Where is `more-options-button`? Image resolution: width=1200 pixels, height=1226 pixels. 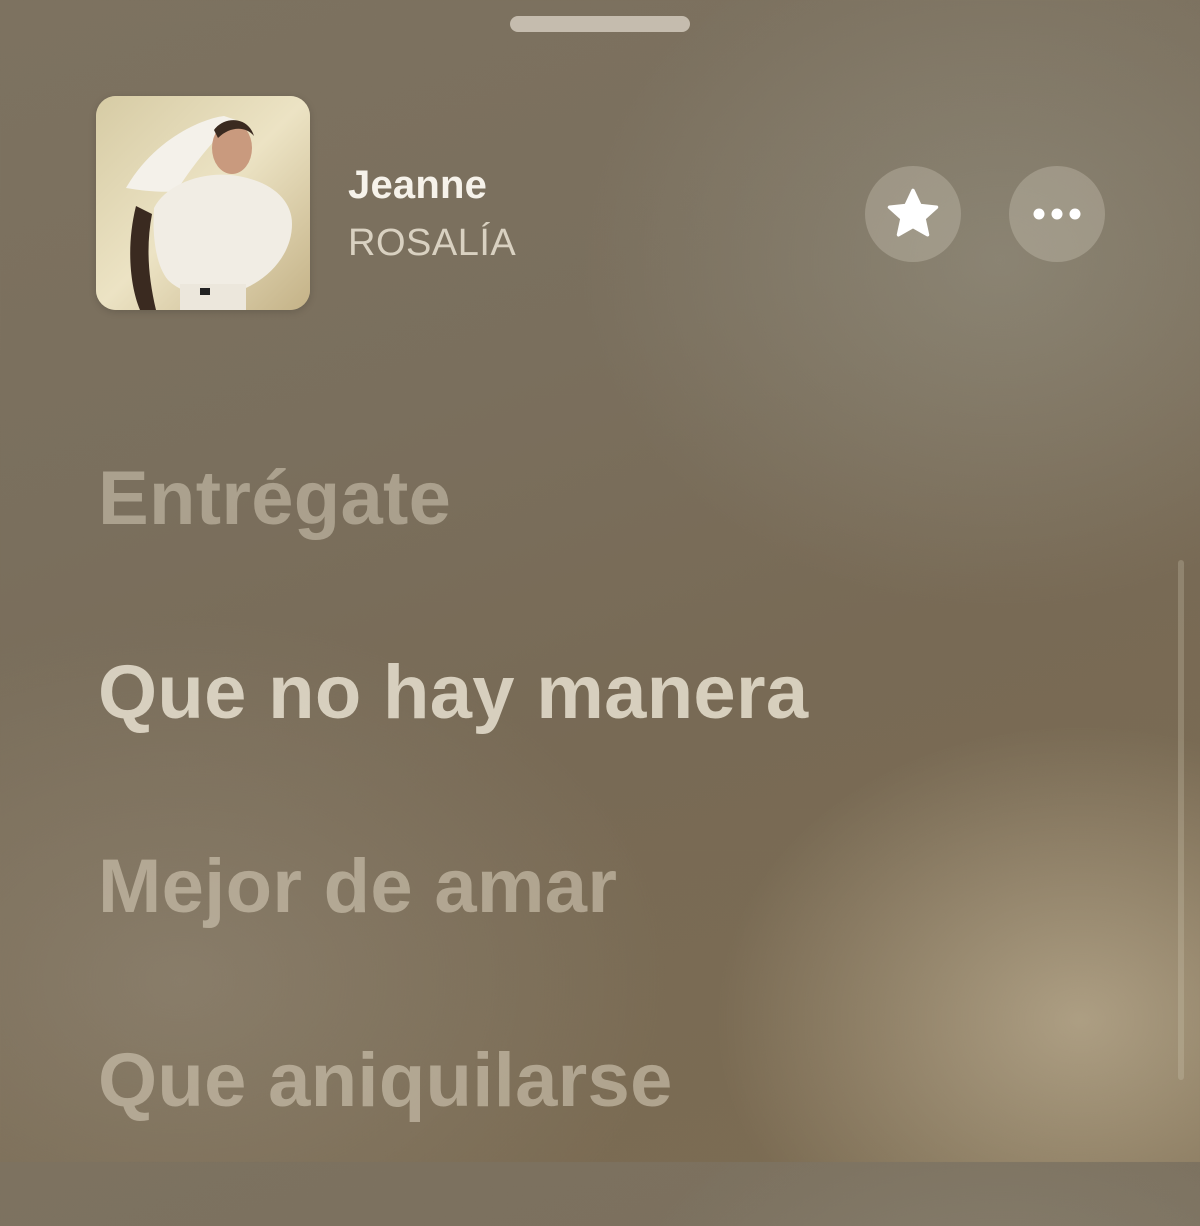
more-options-button is located at coordinates (1057, 214).